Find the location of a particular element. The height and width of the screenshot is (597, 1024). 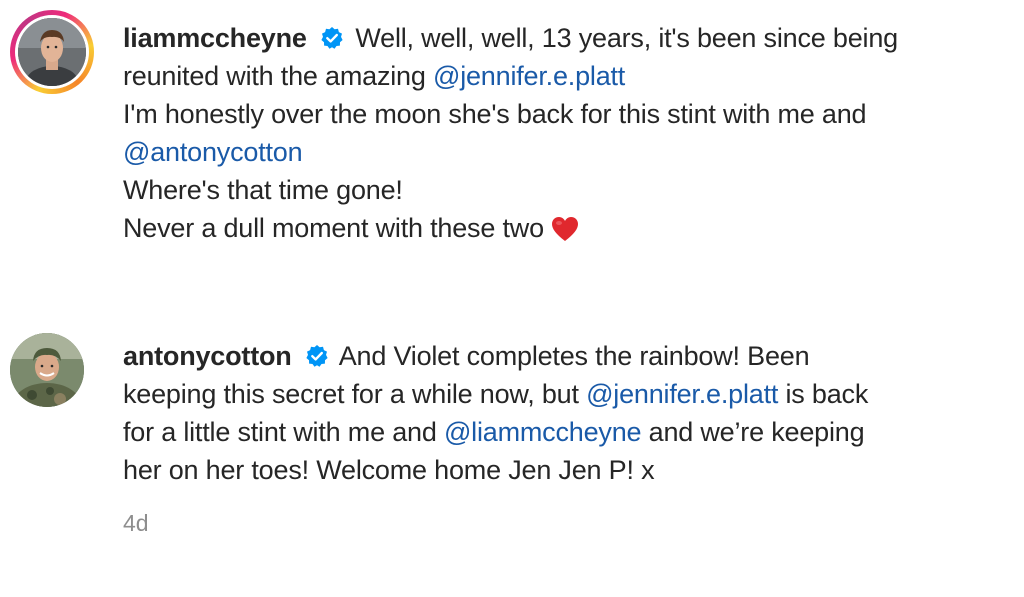

comment-text: is back is located at coordinates (823, 394).